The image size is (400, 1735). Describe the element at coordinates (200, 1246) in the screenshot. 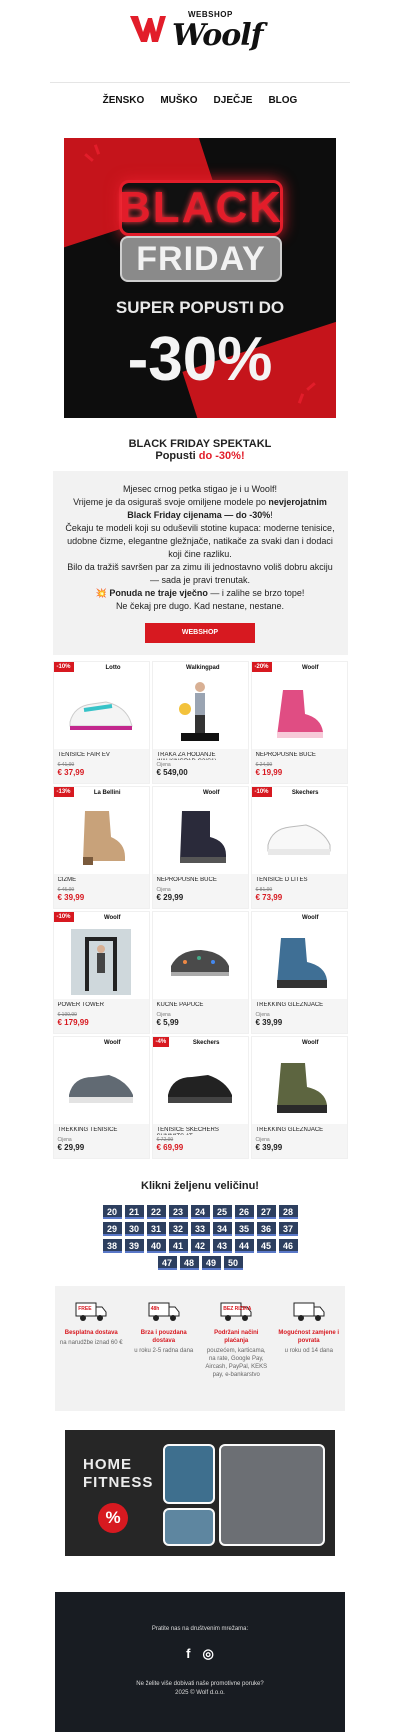

I see `size-button: 42` at that location.